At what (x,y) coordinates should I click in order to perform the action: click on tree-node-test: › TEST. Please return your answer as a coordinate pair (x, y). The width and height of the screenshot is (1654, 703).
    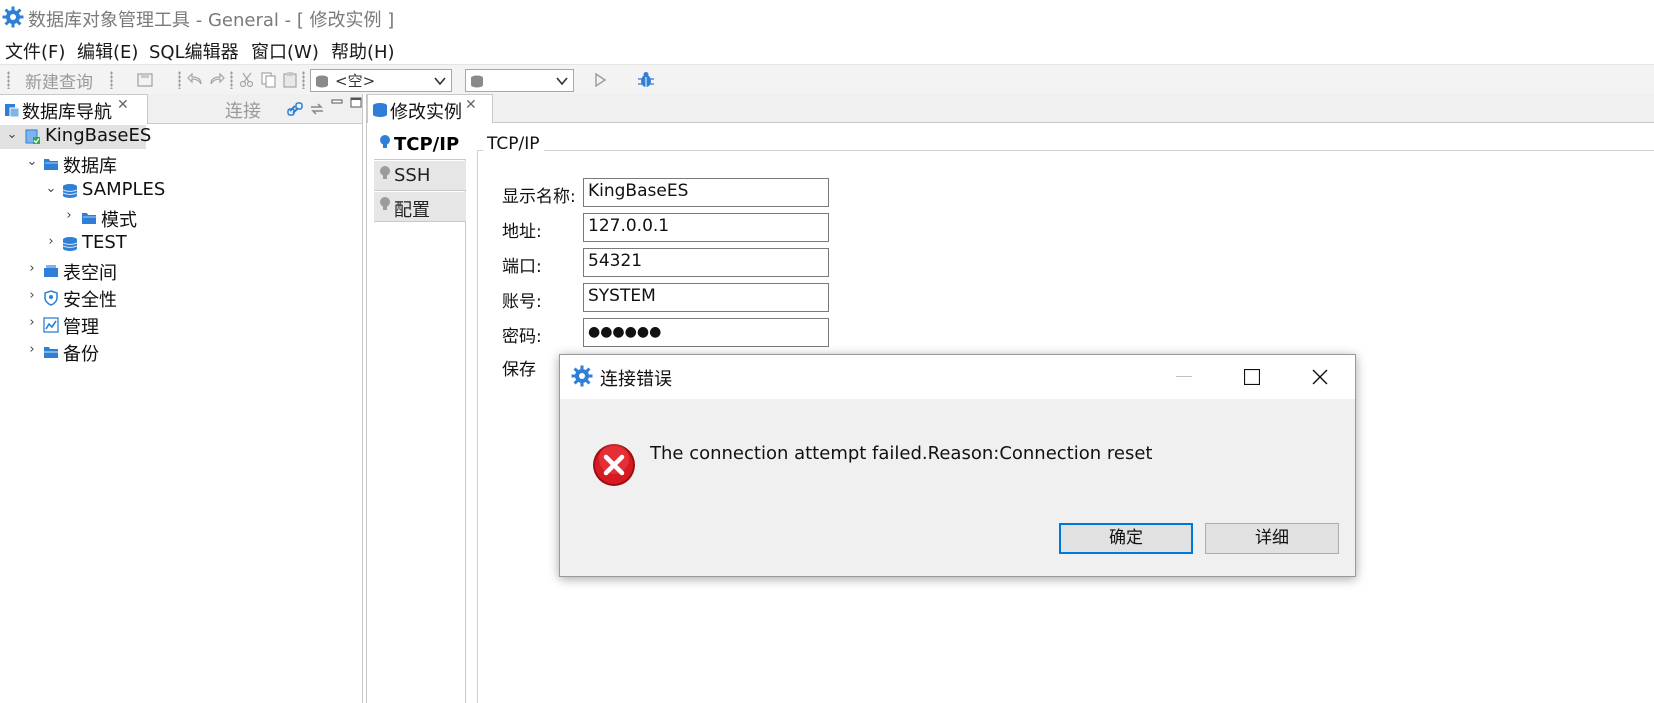
    Looking at the image, I should click on (100, 244).